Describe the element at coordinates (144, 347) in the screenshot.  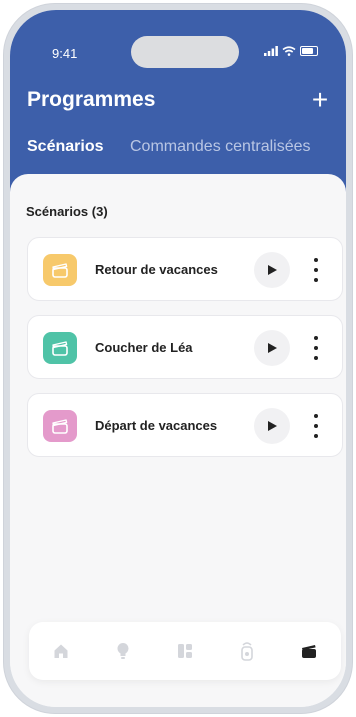
I see `scenario-name: Coucher de Léa` at that location.